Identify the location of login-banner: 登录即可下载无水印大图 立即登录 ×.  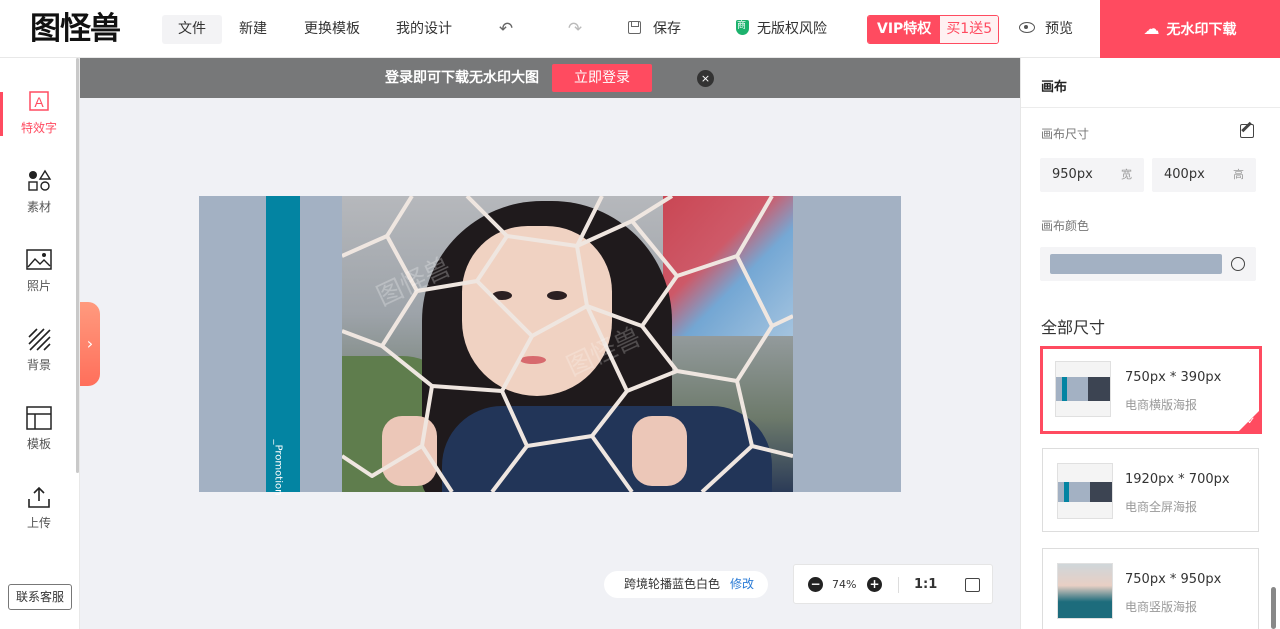
(550, 78).